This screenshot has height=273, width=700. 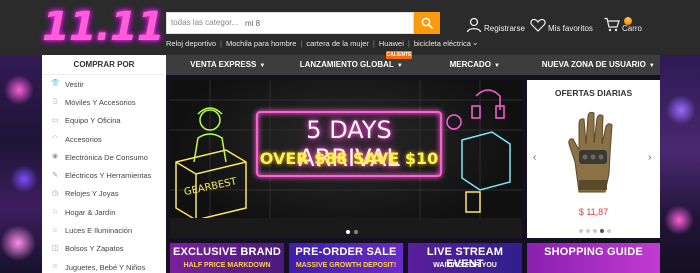 I want to click on register-link: Registrarse, so click(x=495, y=24).